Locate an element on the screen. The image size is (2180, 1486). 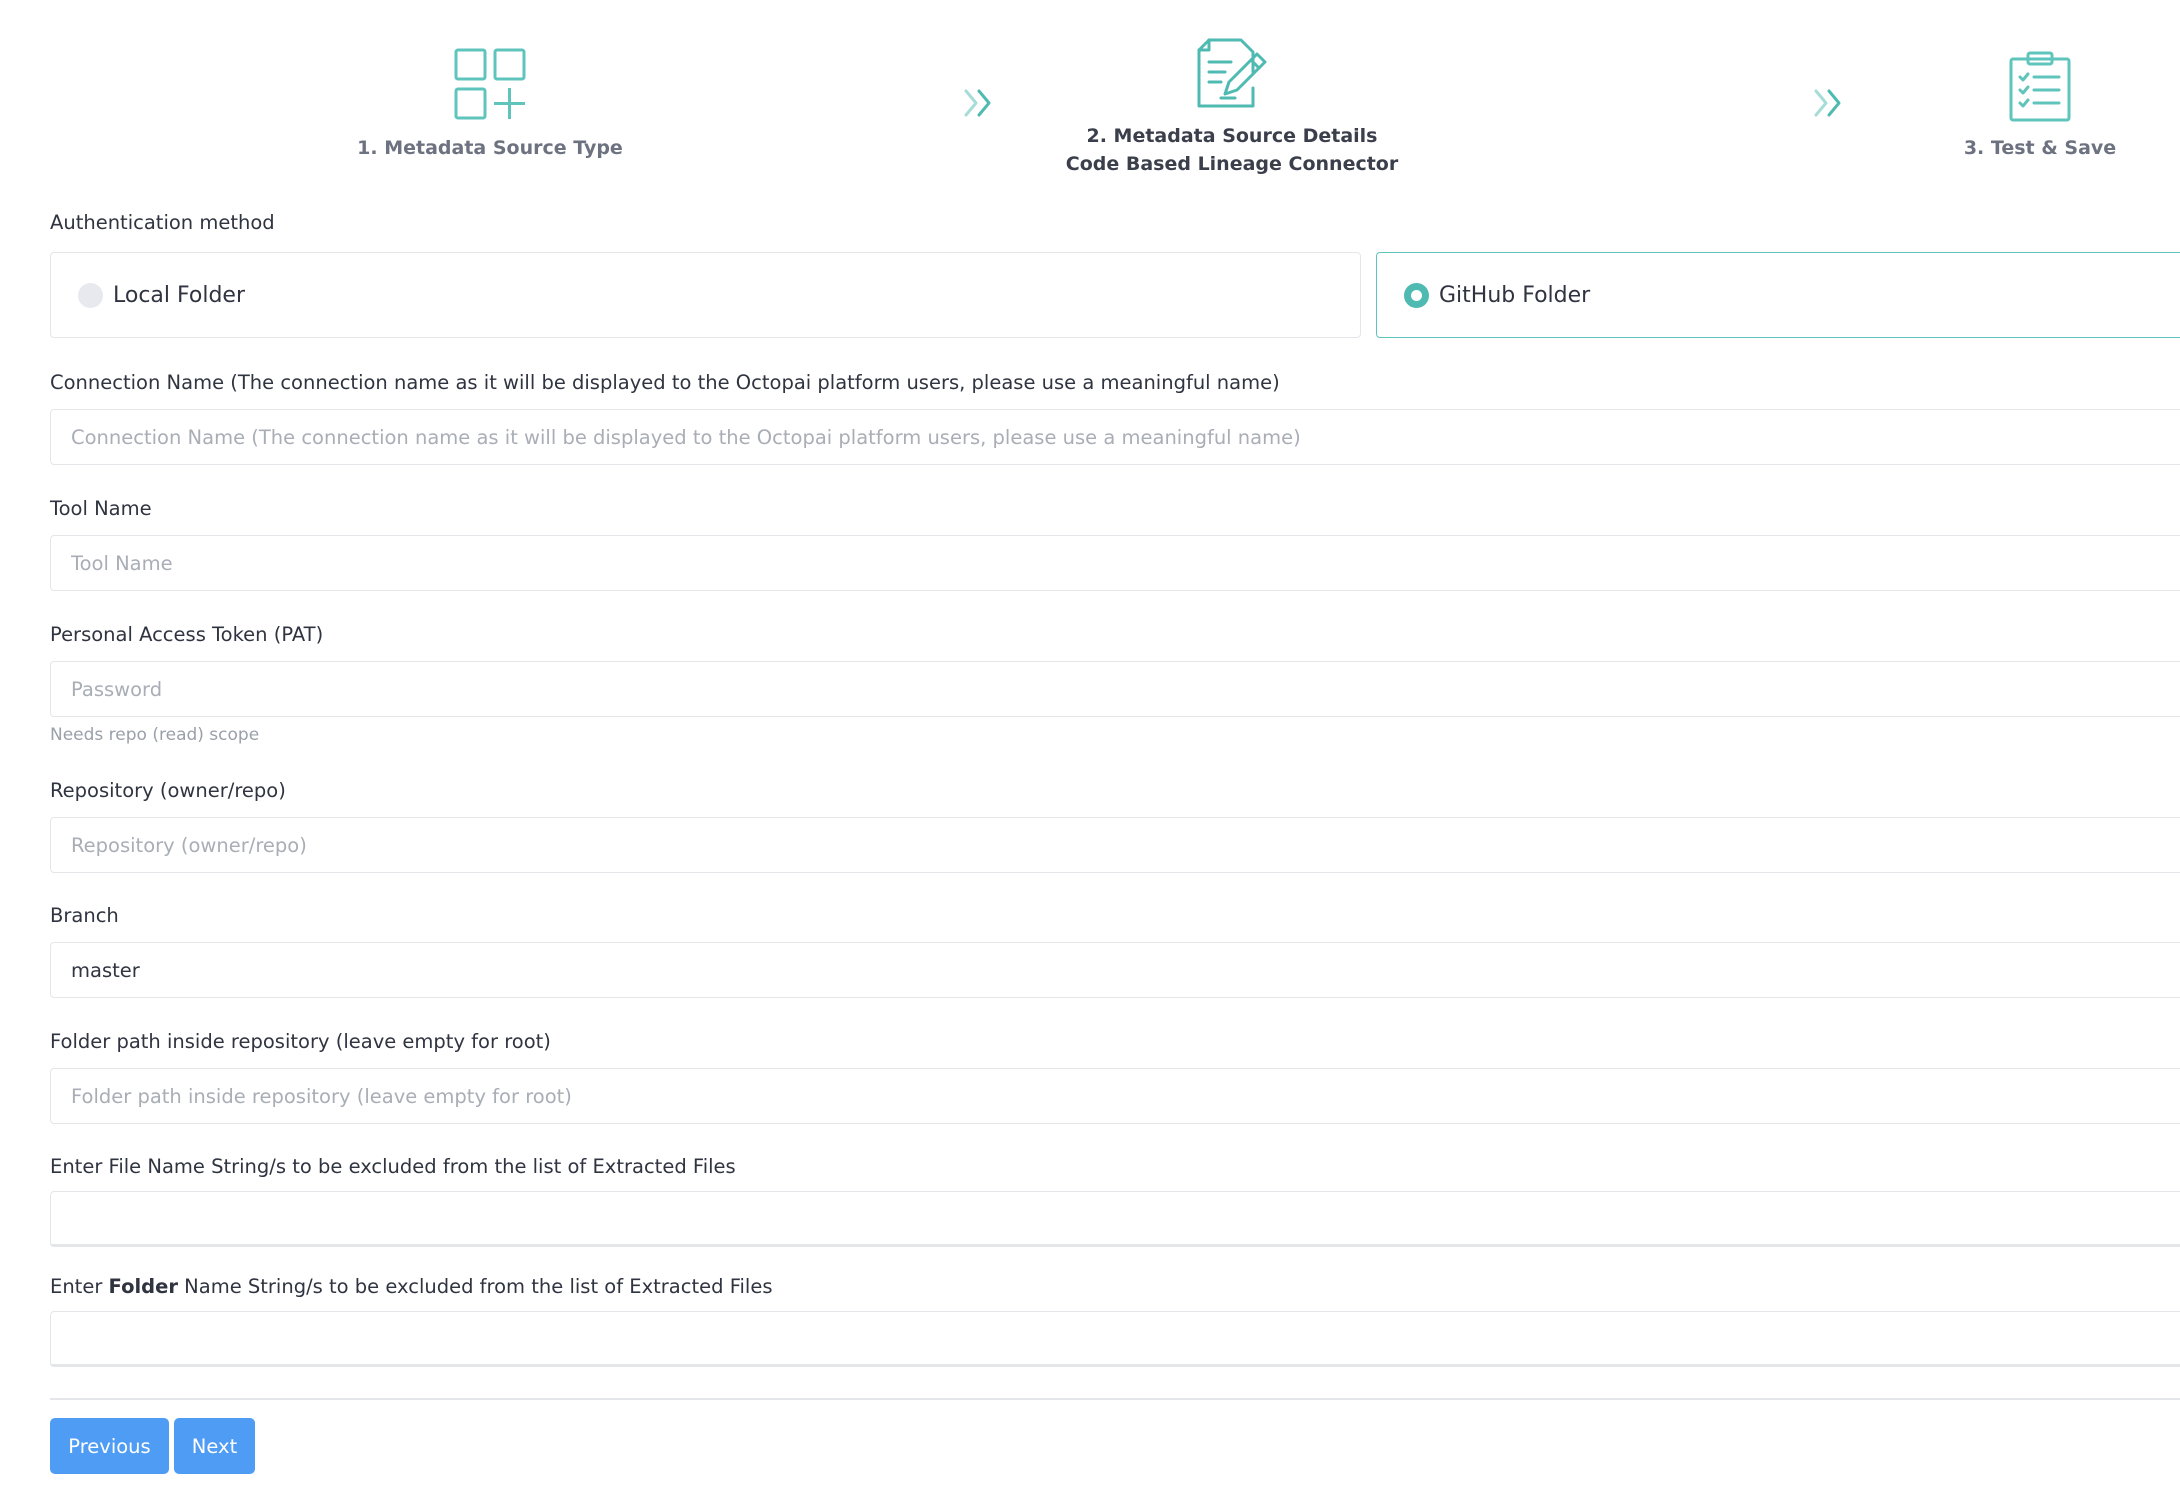
exclude-folders-label-bold: Folder is located at coordinates (143, 1286).